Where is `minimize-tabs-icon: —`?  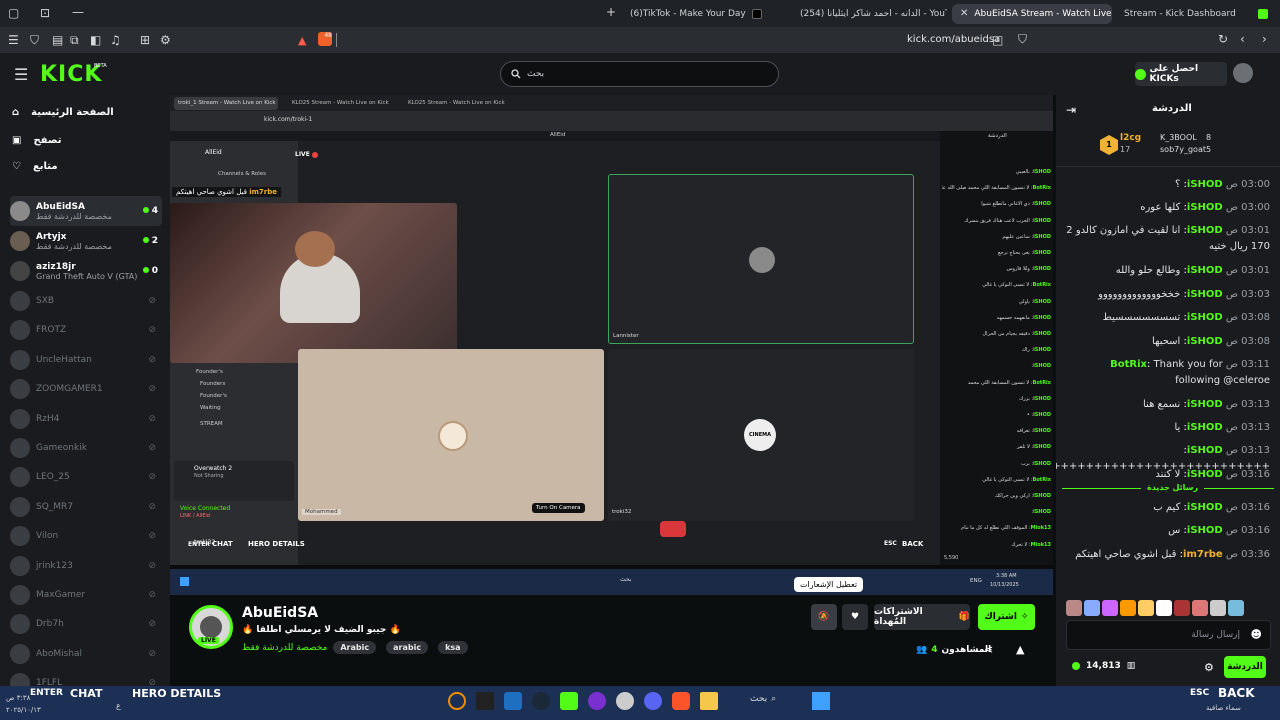 minimize-tabs-icon: — is located at coordinates (78, 12).